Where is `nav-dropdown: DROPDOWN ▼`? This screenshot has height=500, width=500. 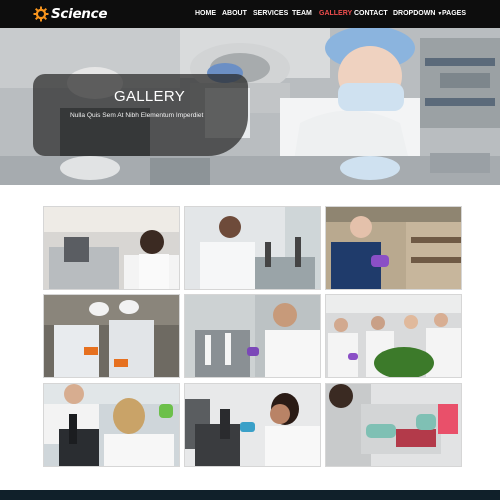
nav-dropdown: DROPDOWN ▼ is located at coordinates (417, 13).